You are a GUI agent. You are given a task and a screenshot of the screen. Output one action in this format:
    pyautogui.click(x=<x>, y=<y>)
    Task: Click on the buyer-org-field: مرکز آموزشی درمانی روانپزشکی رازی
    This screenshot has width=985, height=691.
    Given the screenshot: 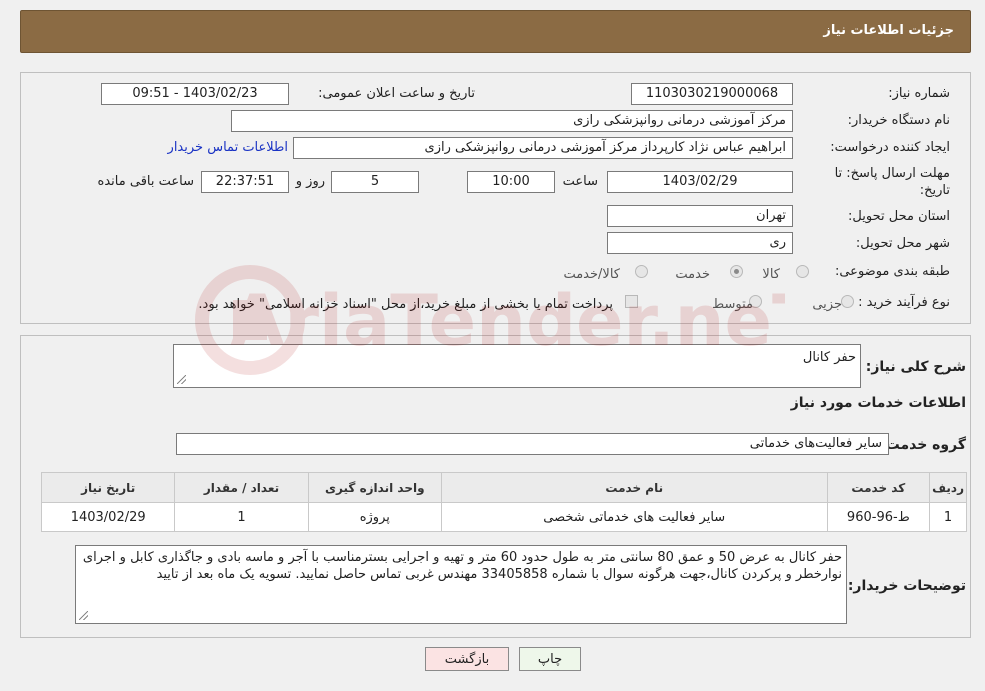 What is the action you would take?
    pyautogui.click(x=512, y=121)
    